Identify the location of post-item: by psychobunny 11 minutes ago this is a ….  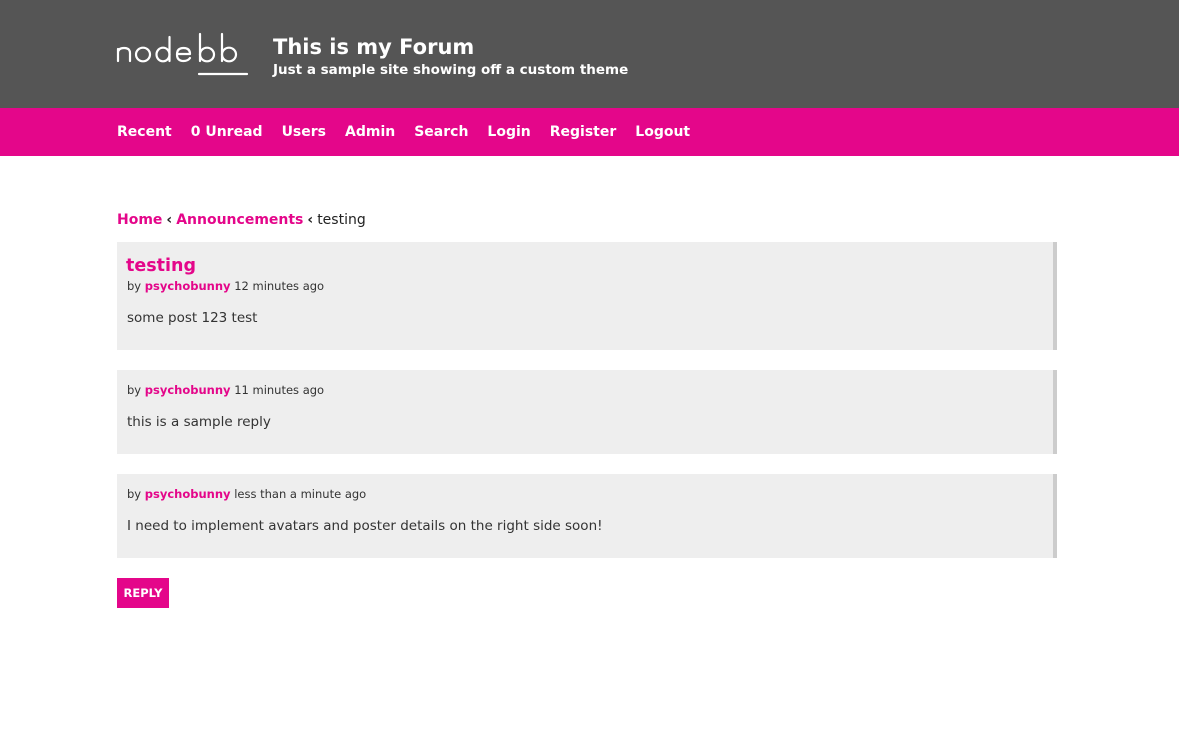
(587, 412).